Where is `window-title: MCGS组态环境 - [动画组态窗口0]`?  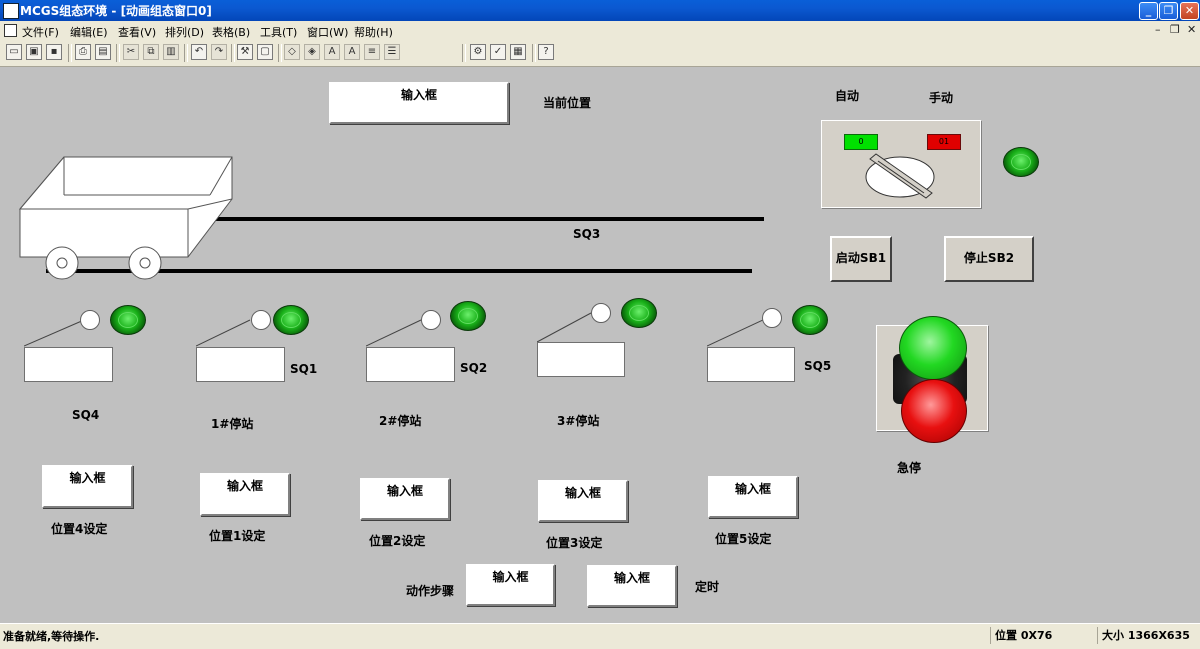 window-title: MCGS组态环境 - [动画组态窗口0] is located at coordinates (116, 11).